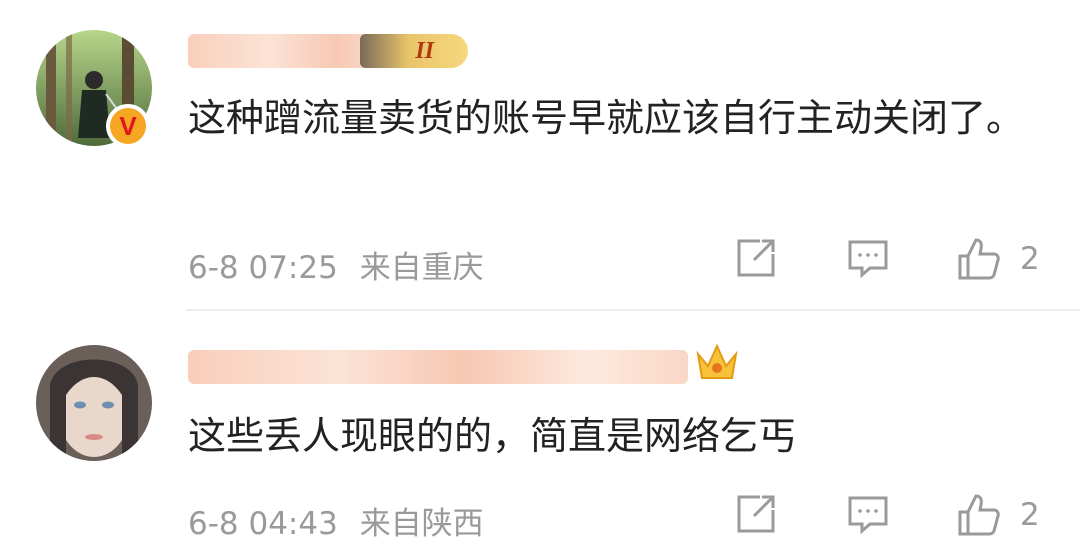 This screenshot has height=556, width=1080. I want to click on avatar, so click(94, 403).